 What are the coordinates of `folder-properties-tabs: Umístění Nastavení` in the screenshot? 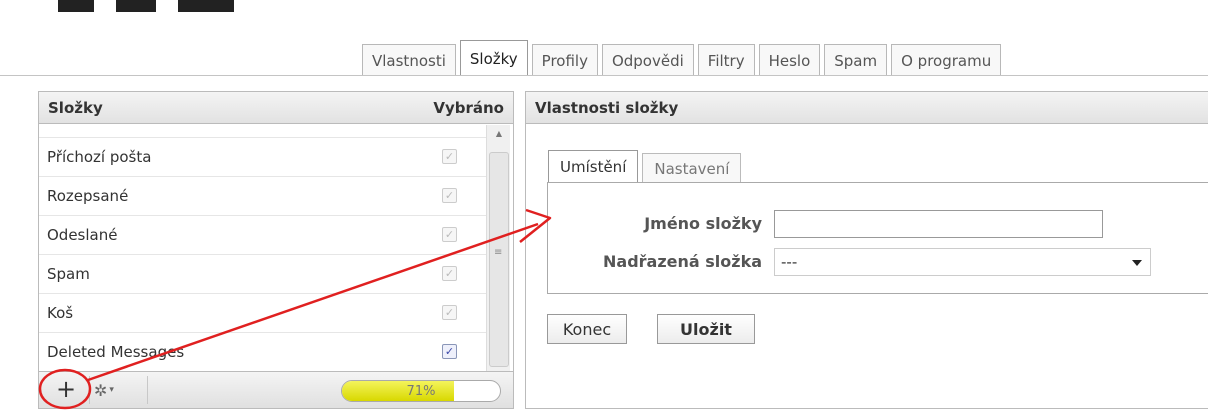 It's located at (646, 166).